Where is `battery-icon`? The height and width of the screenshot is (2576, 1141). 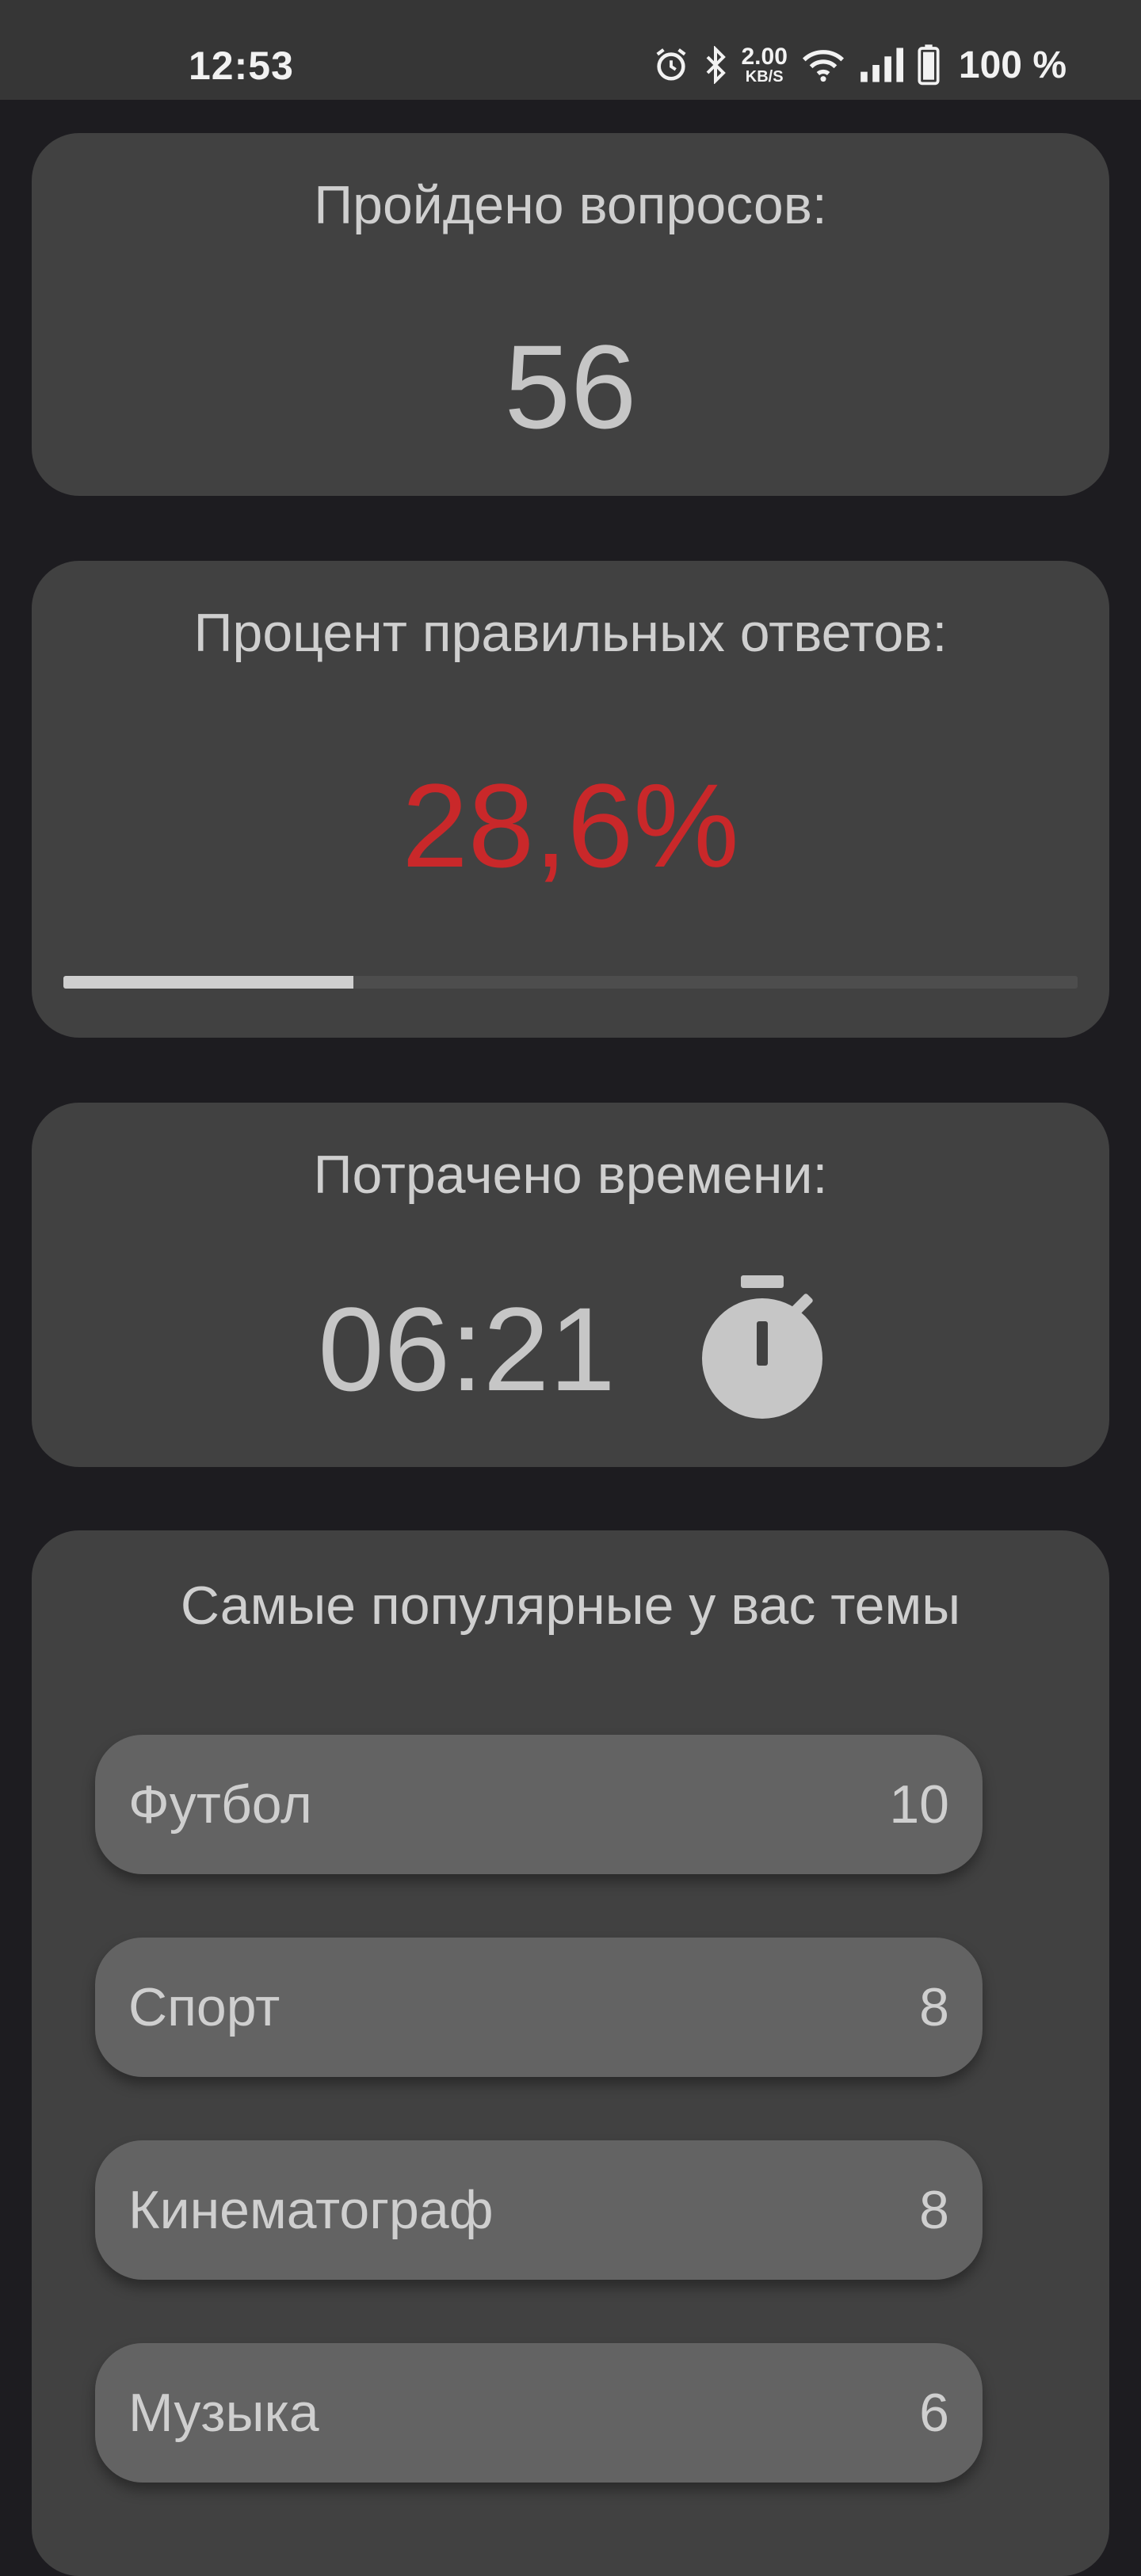
battery-icon is located at coordinates (929, 65).